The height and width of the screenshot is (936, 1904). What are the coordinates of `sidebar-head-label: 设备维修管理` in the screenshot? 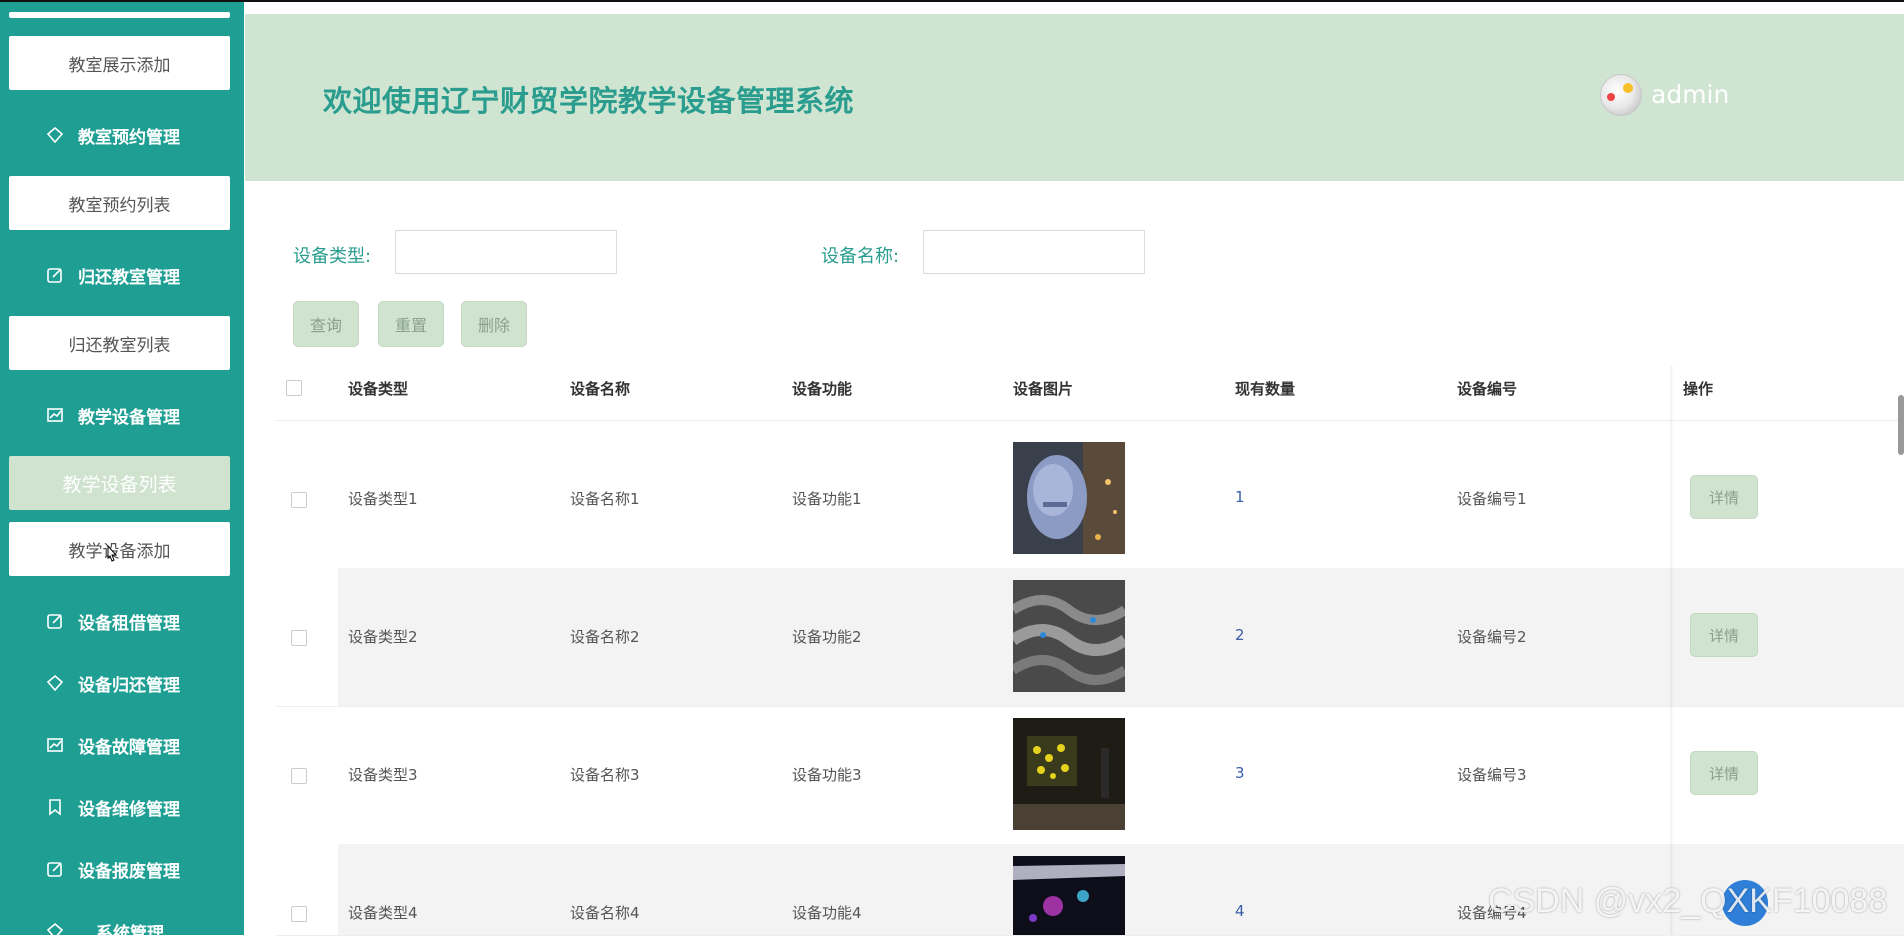 It's located at (129, 809).